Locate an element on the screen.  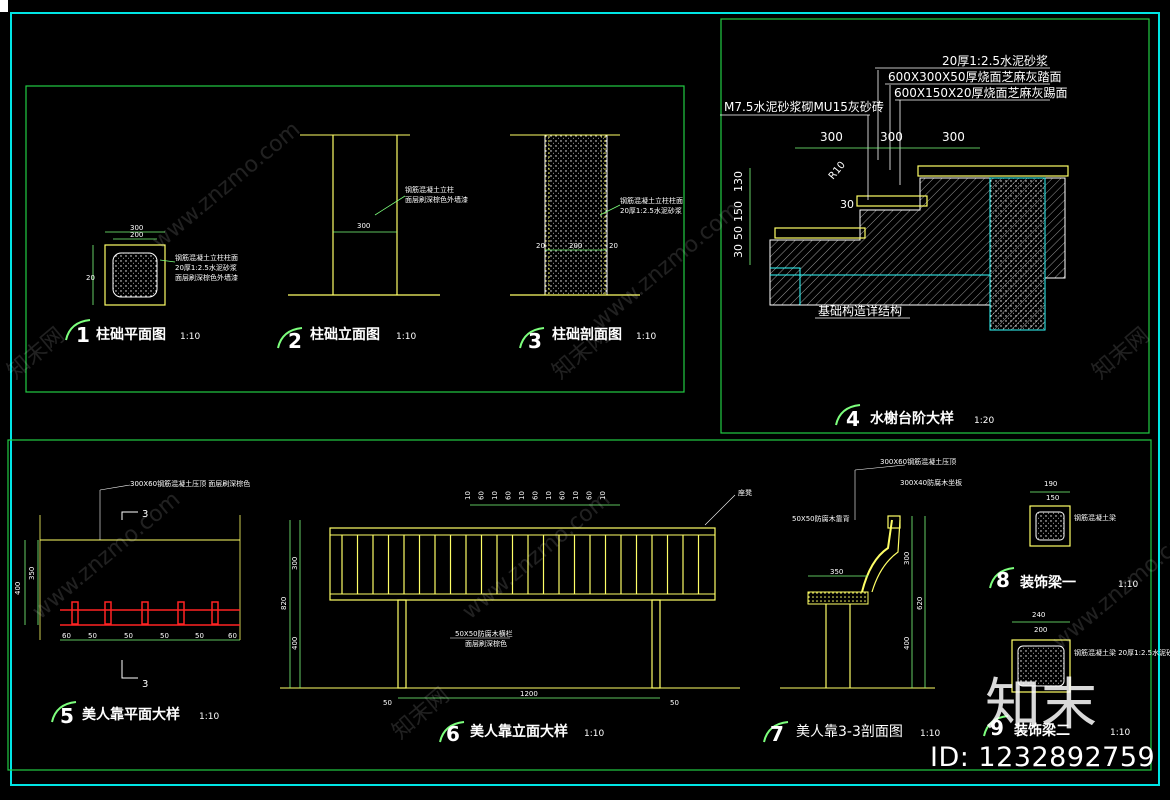
d4-label-1: 20厚1:2.5水泥砂浆 is located at coordinates (995, 60).